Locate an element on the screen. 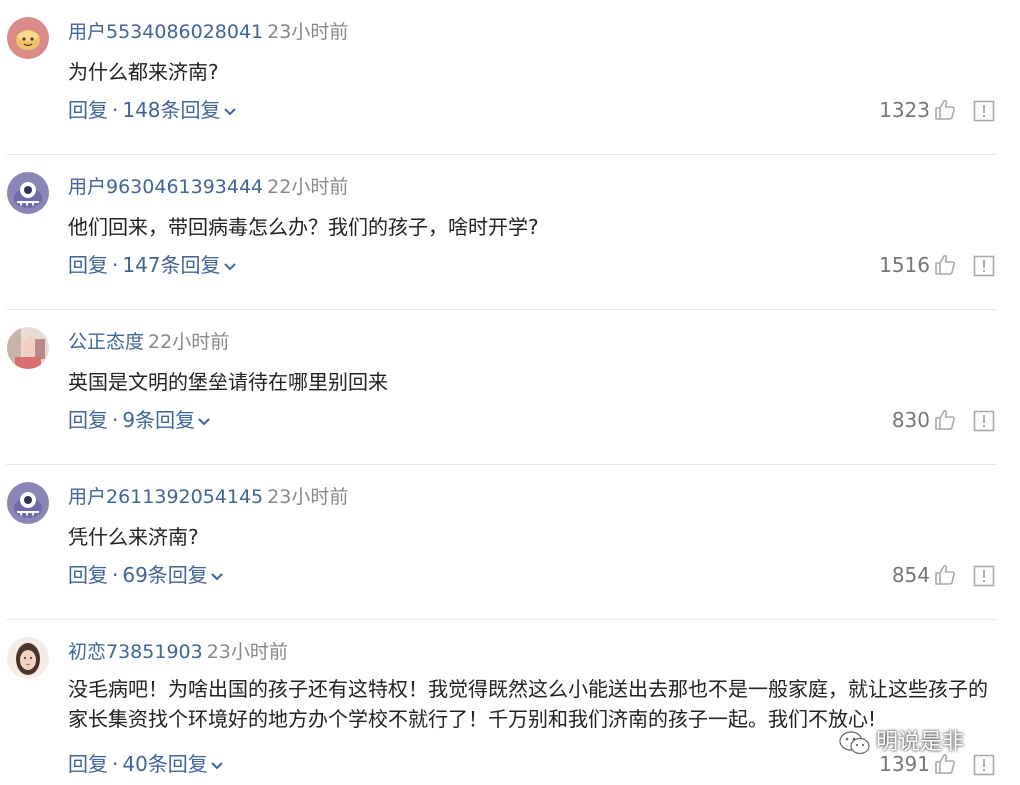  reply-count: 9条回复 is located at coordinates (159, 420).